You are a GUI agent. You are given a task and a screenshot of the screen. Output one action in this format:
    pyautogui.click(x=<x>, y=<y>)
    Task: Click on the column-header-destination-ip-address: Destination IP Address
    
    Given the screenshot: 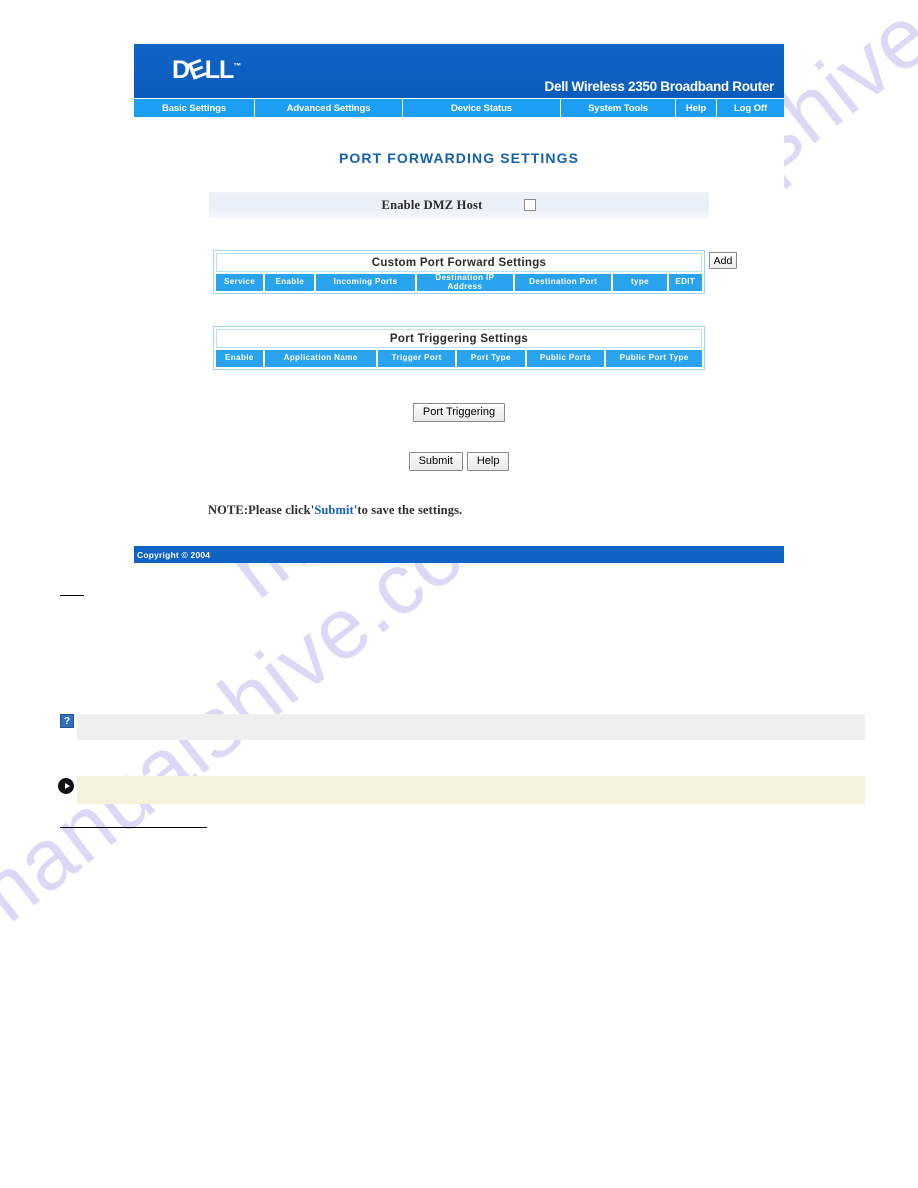 What is the action you would take?
    pyautogui.click(x=465, y=282)
    